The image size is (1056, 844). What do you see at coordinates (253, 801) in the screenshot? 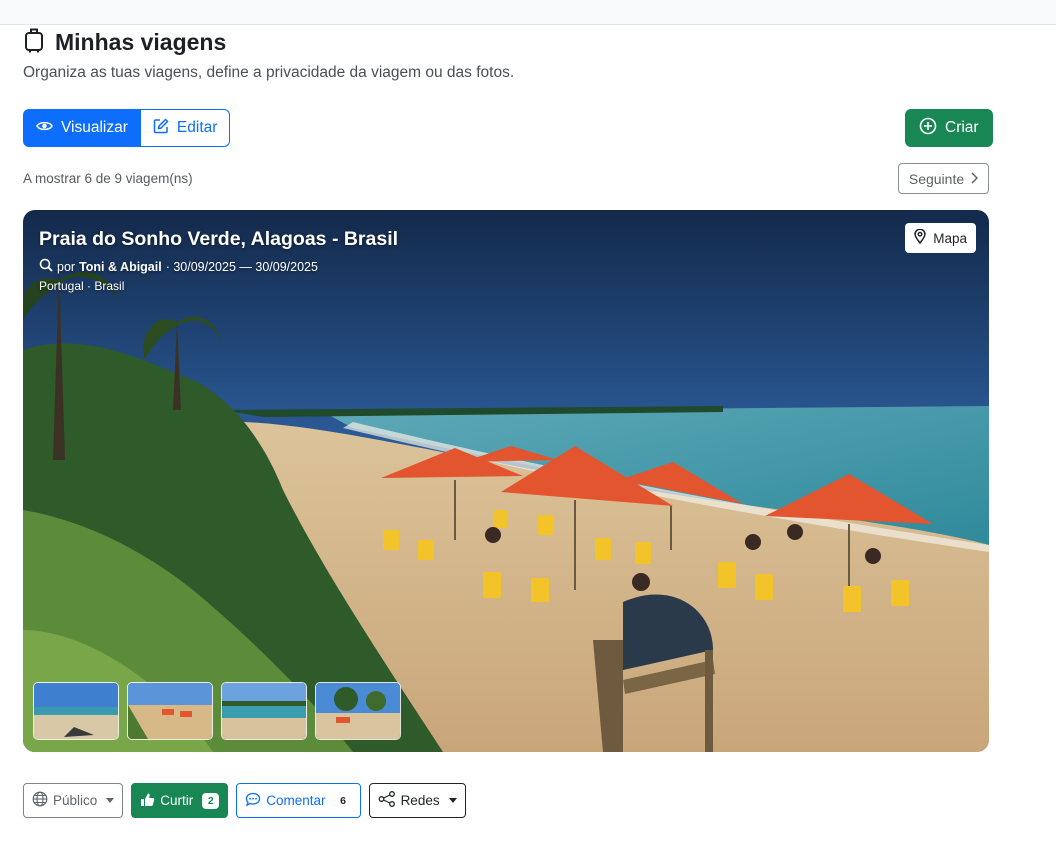
I see `comment-icon` at bounding box center [253, 801].